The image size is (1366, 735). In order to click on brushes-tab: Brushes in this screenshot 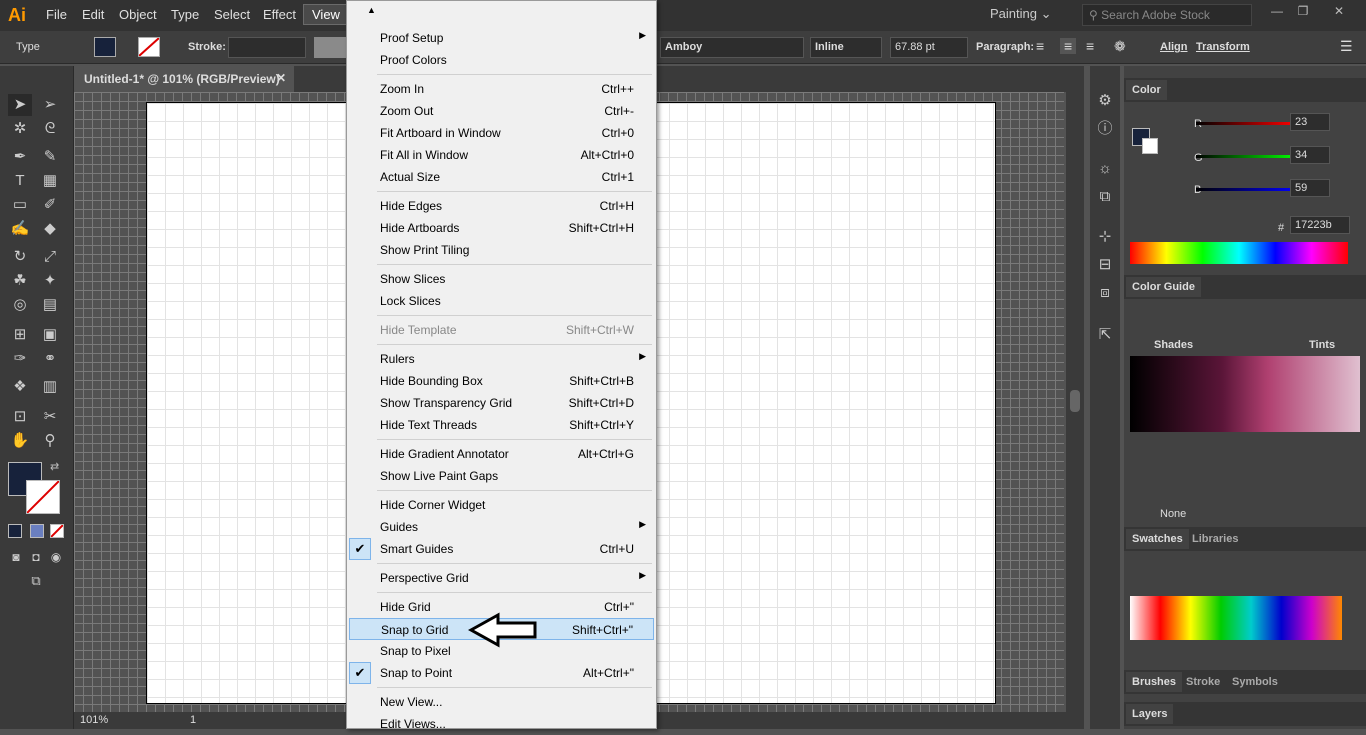, I will do `click(1154, 682)`.